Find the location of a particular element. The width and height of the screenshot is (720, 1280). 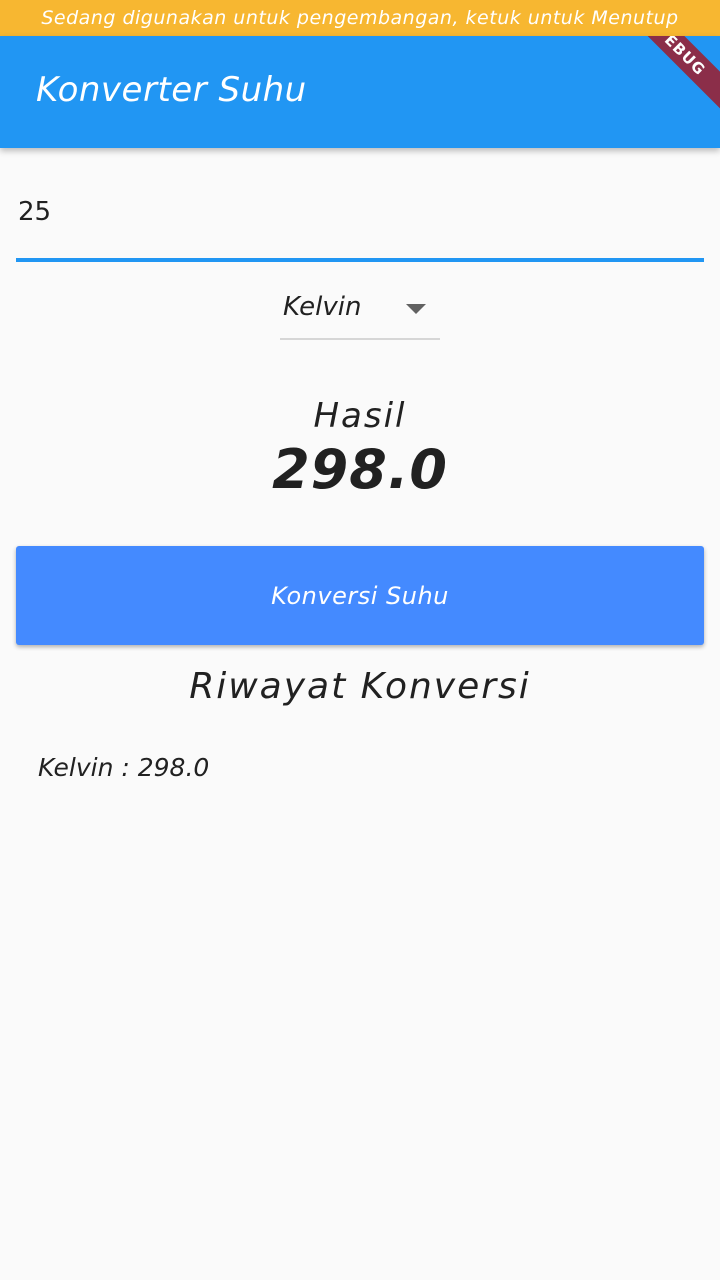

result-value: 298.0 is located at coordinates (360, 469).